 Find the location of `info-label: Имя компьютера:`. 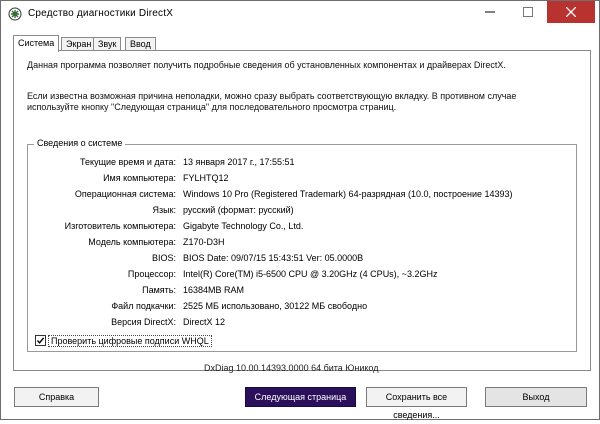

info-label: Имя компьютера: is located at coordinates (139, 178).